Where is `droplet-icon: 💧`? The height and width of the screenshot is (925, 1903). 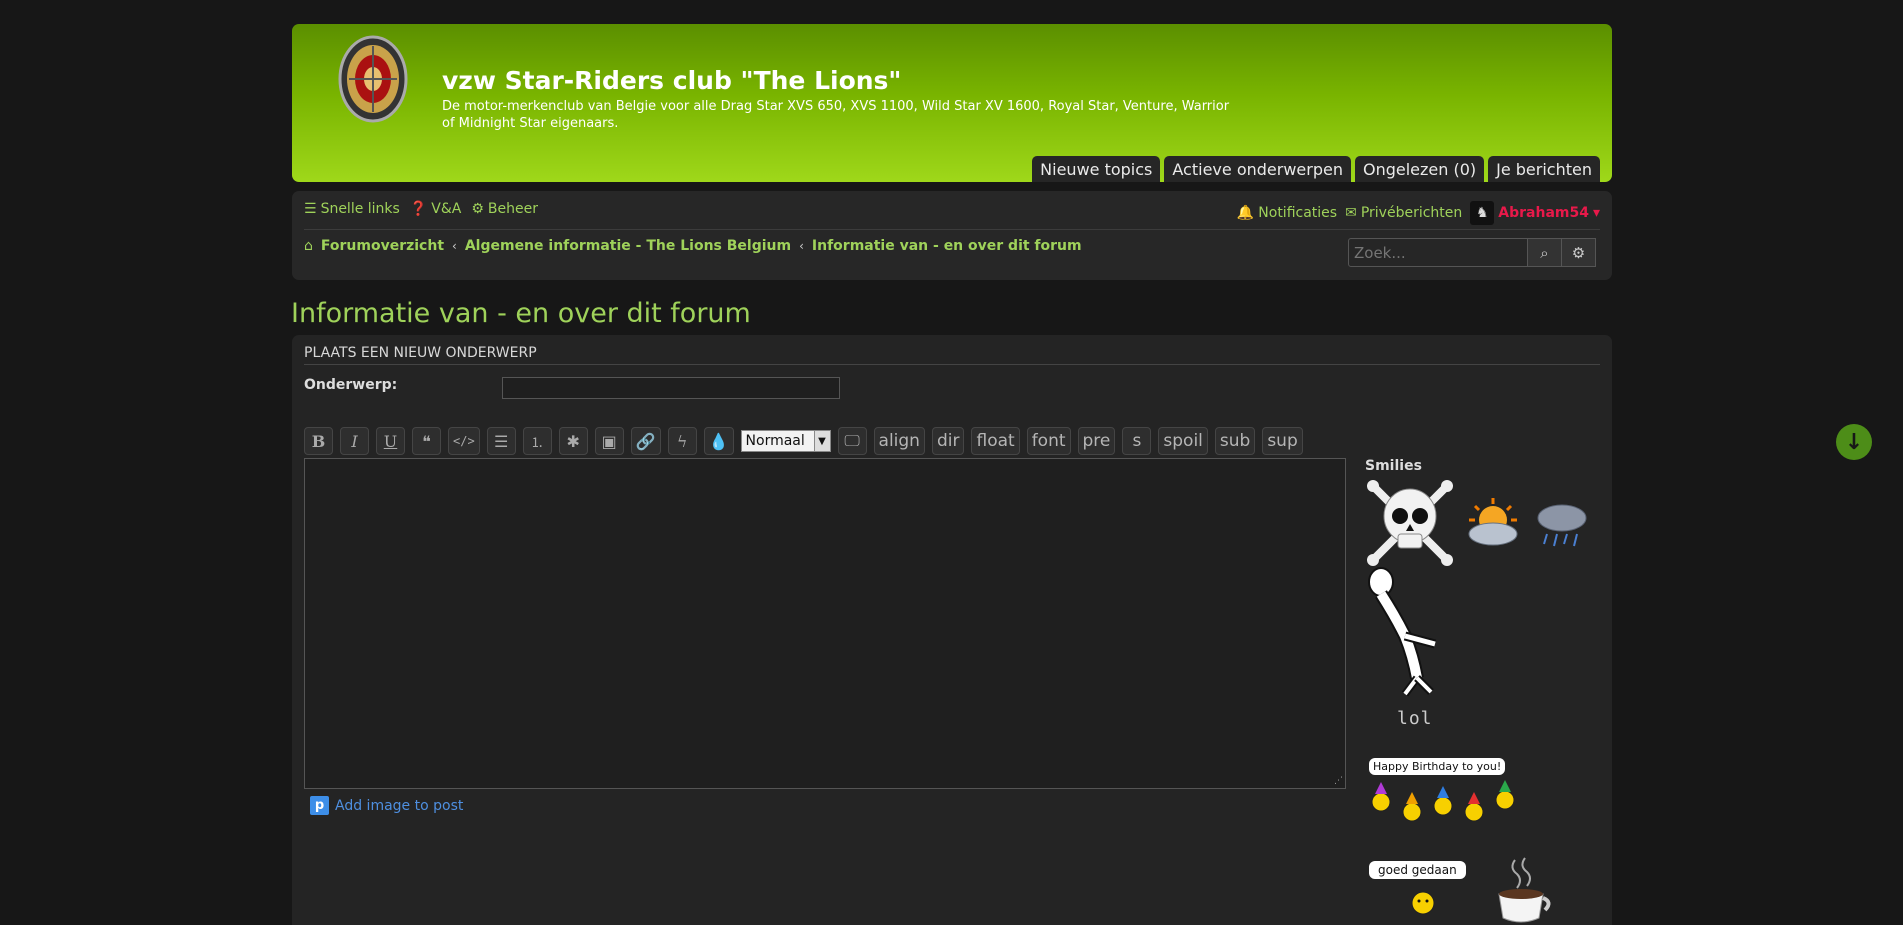
droplet-icon: 💧 is located at coordinates (718, 441).